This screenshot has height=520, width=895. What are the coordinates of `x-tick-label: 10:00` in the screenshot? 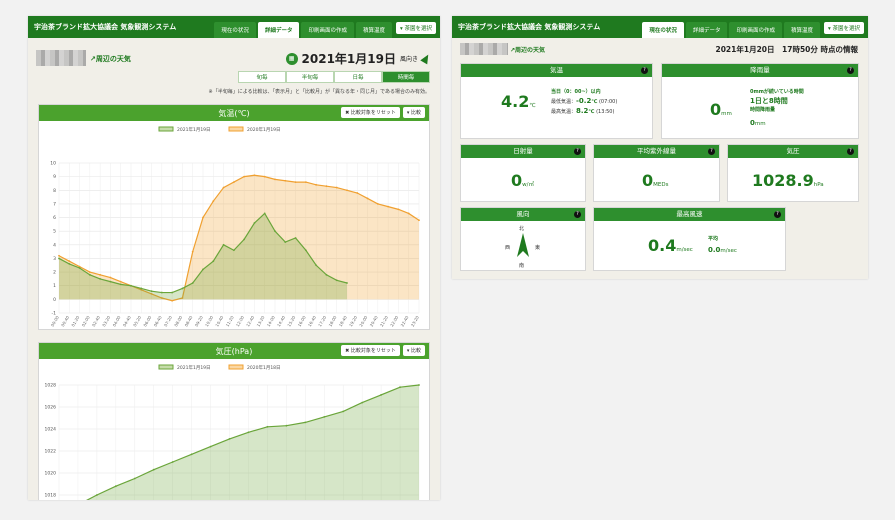 It's located at (209, 321).